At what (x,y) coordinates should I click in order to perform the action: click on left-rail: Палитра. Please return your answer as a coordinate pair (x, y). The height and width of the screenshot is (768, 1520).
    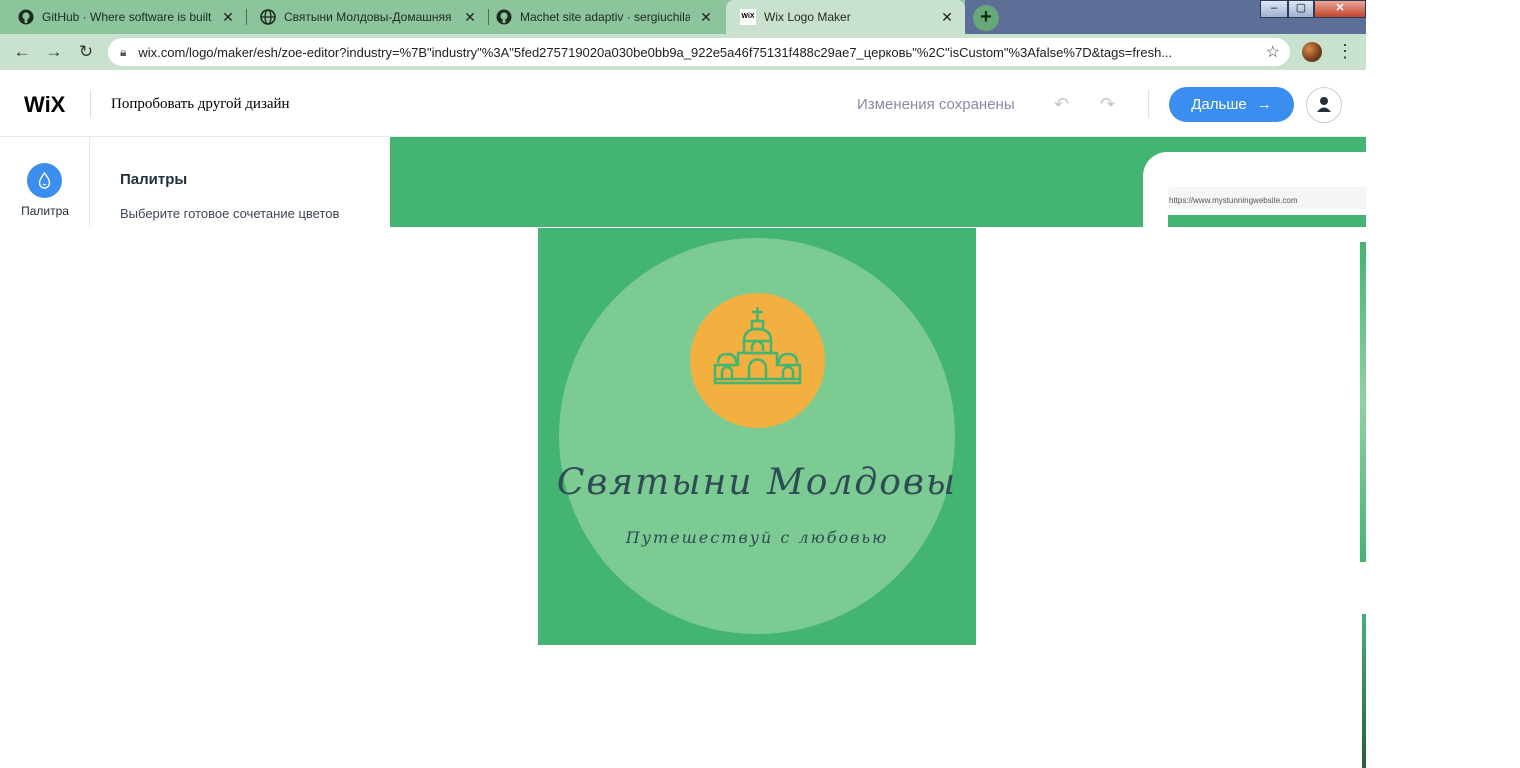
    Looking at the image, I should click on (45, 182).